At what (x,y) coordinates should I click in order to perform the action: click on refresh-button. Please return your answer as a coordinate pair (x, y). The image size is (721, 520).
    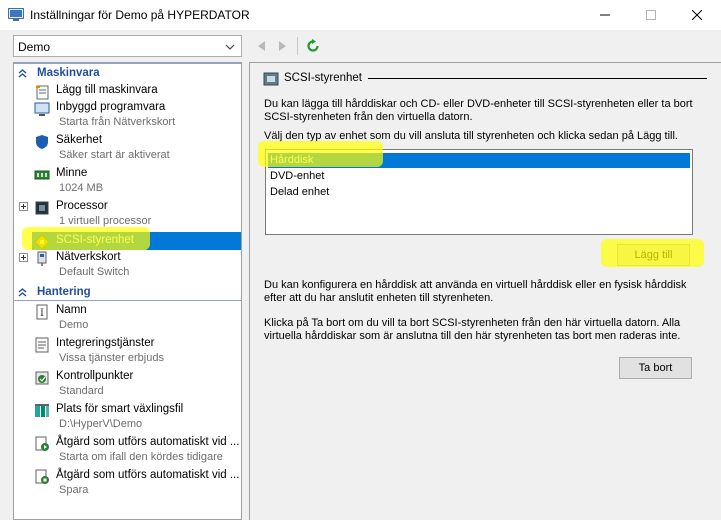
    Looking at the image, I should click on (313, 46).